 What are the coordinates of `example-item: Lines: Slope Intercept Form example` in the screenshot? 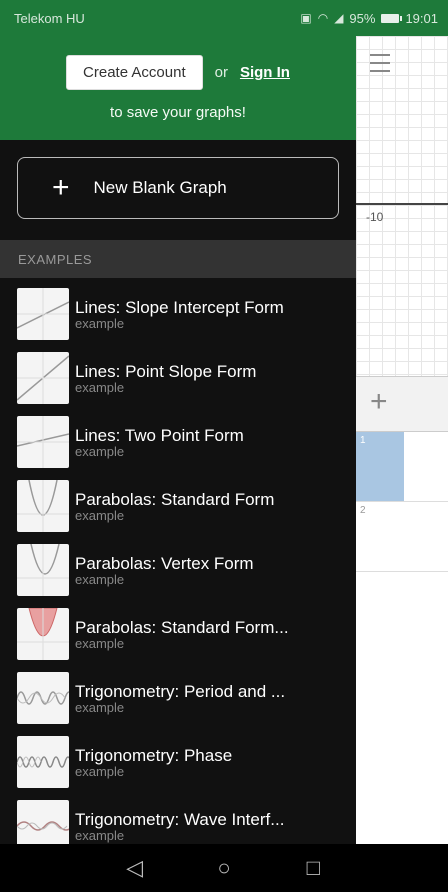 It's located at (178, 314).